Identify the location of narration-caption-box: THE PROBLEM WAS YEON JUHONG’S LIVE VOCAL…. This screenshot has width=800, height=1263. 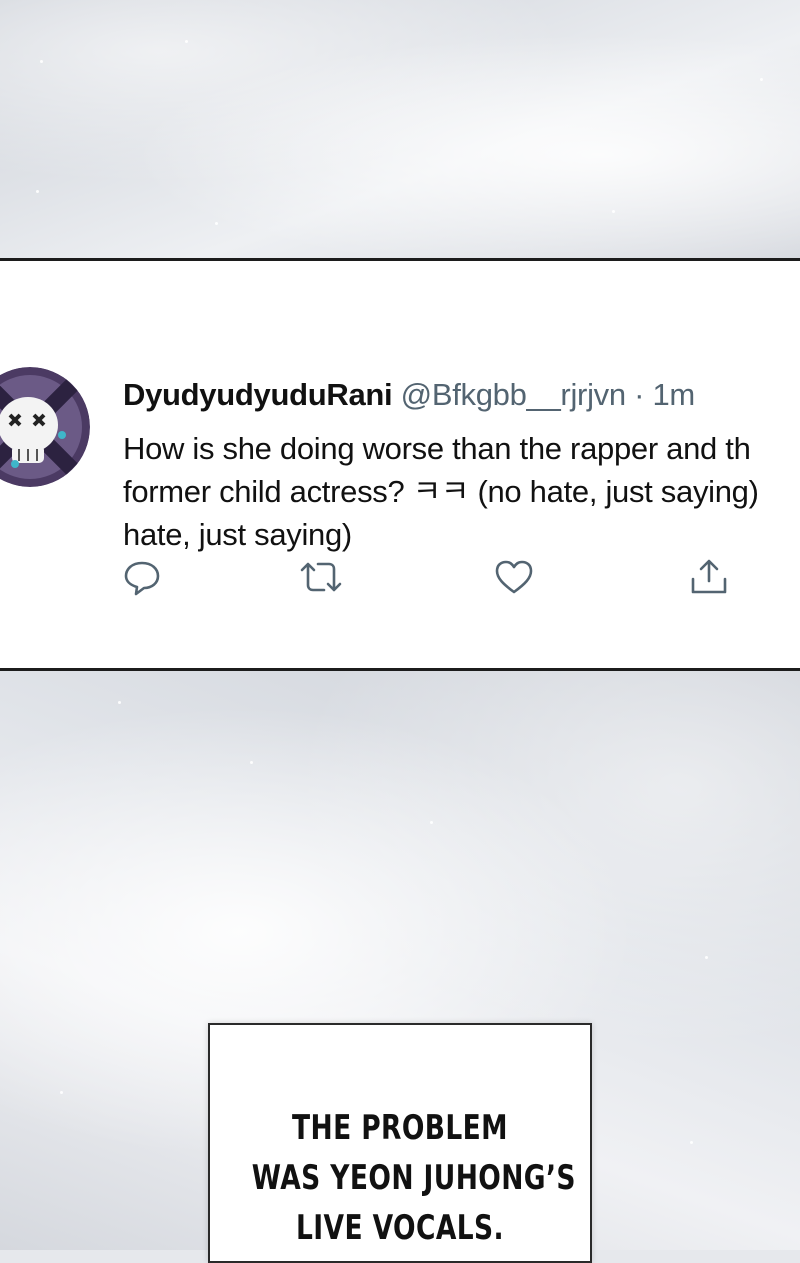
(400, 1143).